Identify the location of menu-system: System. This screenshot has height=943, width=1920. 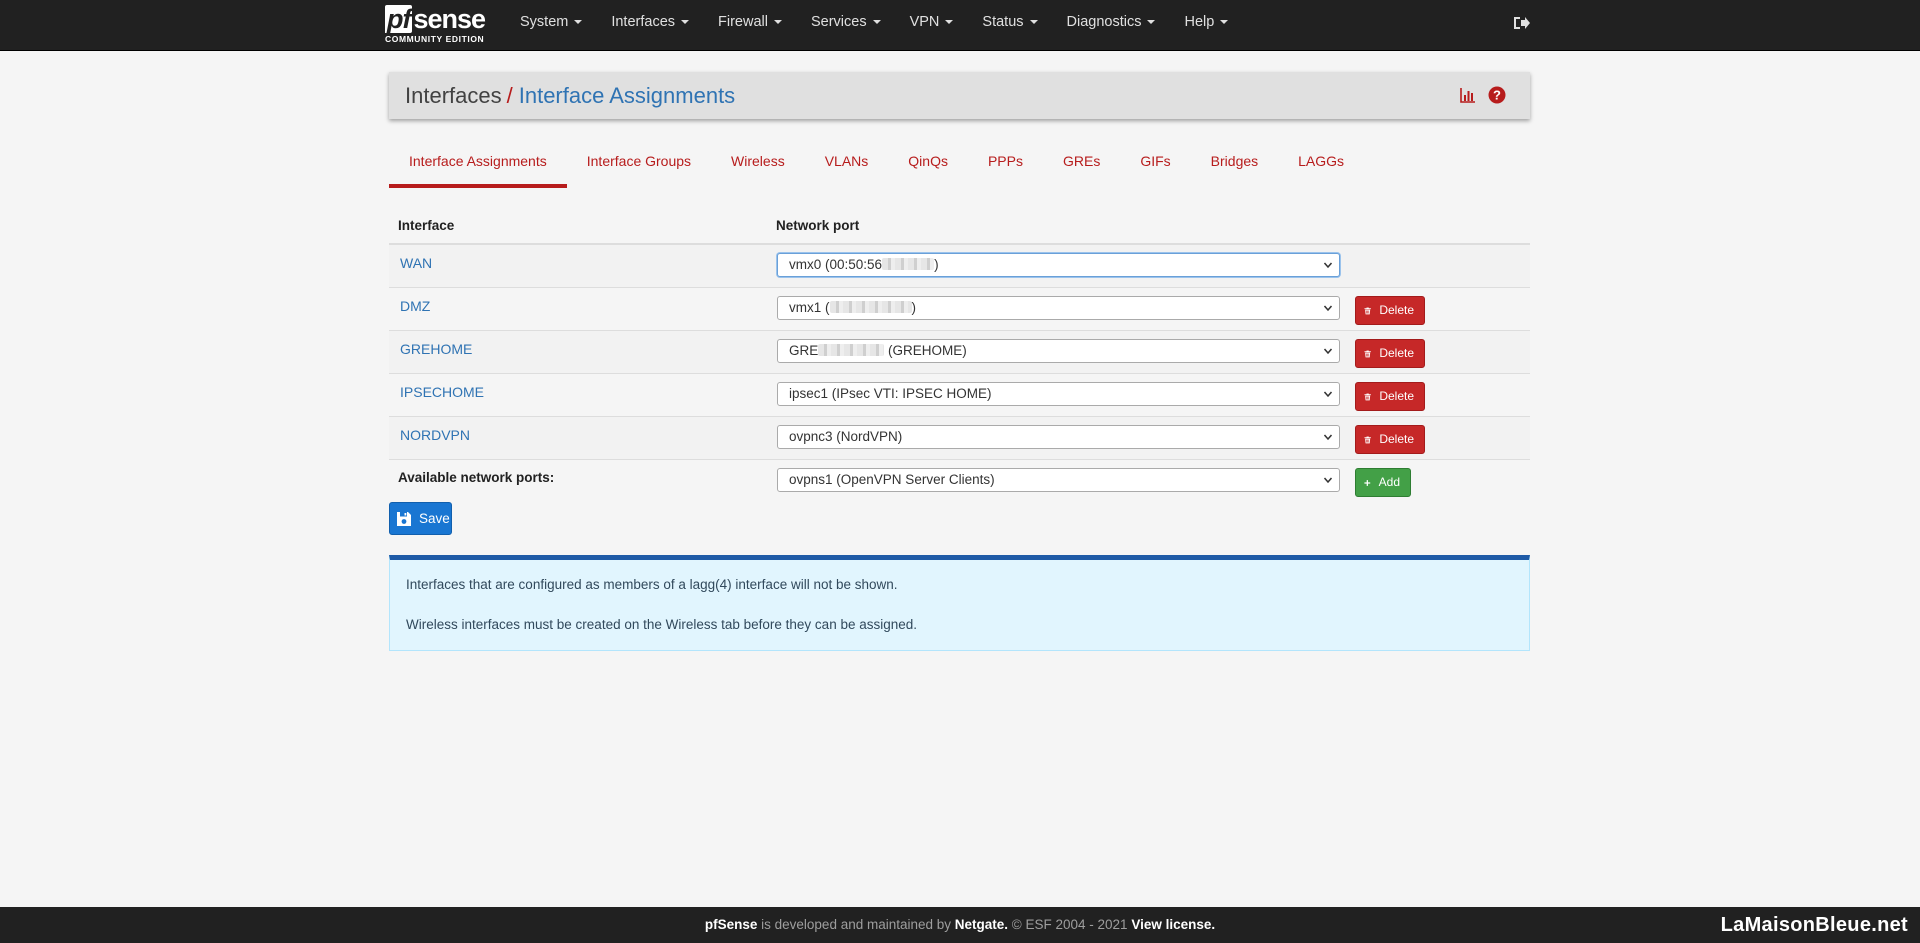
(549, 25).